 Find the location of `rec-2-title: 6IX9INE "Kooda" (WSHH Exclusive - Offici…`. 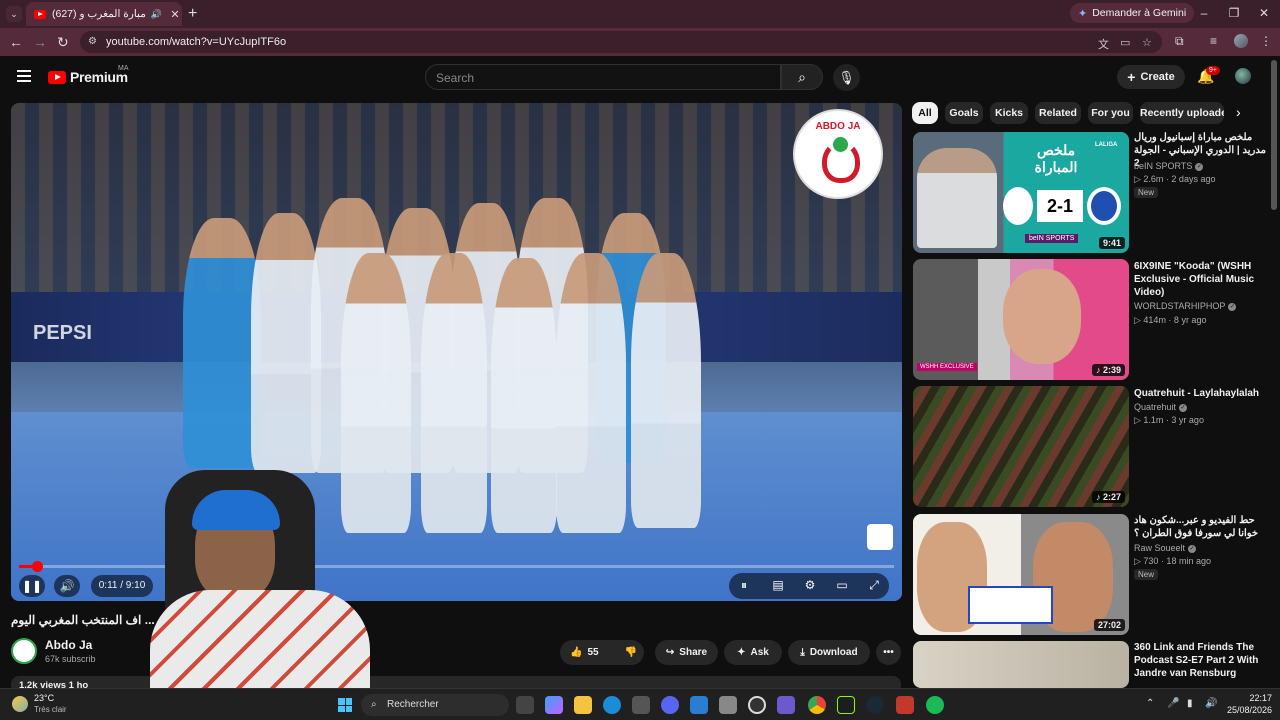

rec-2-title: 6IX9INE "Kooda" (WSHH Exclusive - Offici… is located at coordinates (1201, 279).